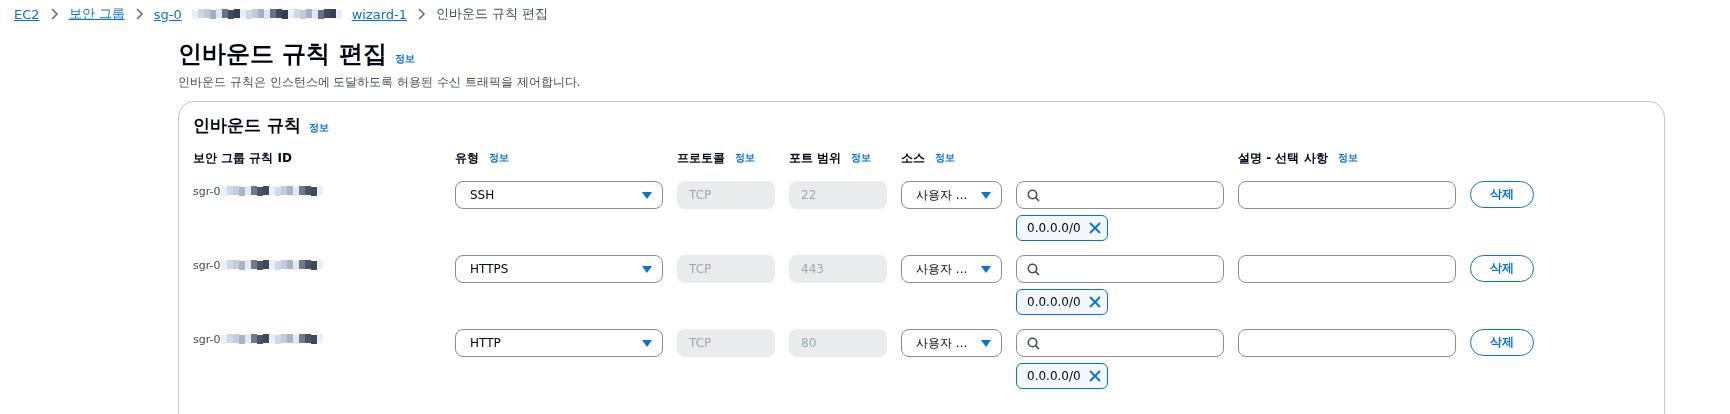 The width and height of the screenshot is (1730, 414). I want to click on column-header: 소스, so click(913, 158).